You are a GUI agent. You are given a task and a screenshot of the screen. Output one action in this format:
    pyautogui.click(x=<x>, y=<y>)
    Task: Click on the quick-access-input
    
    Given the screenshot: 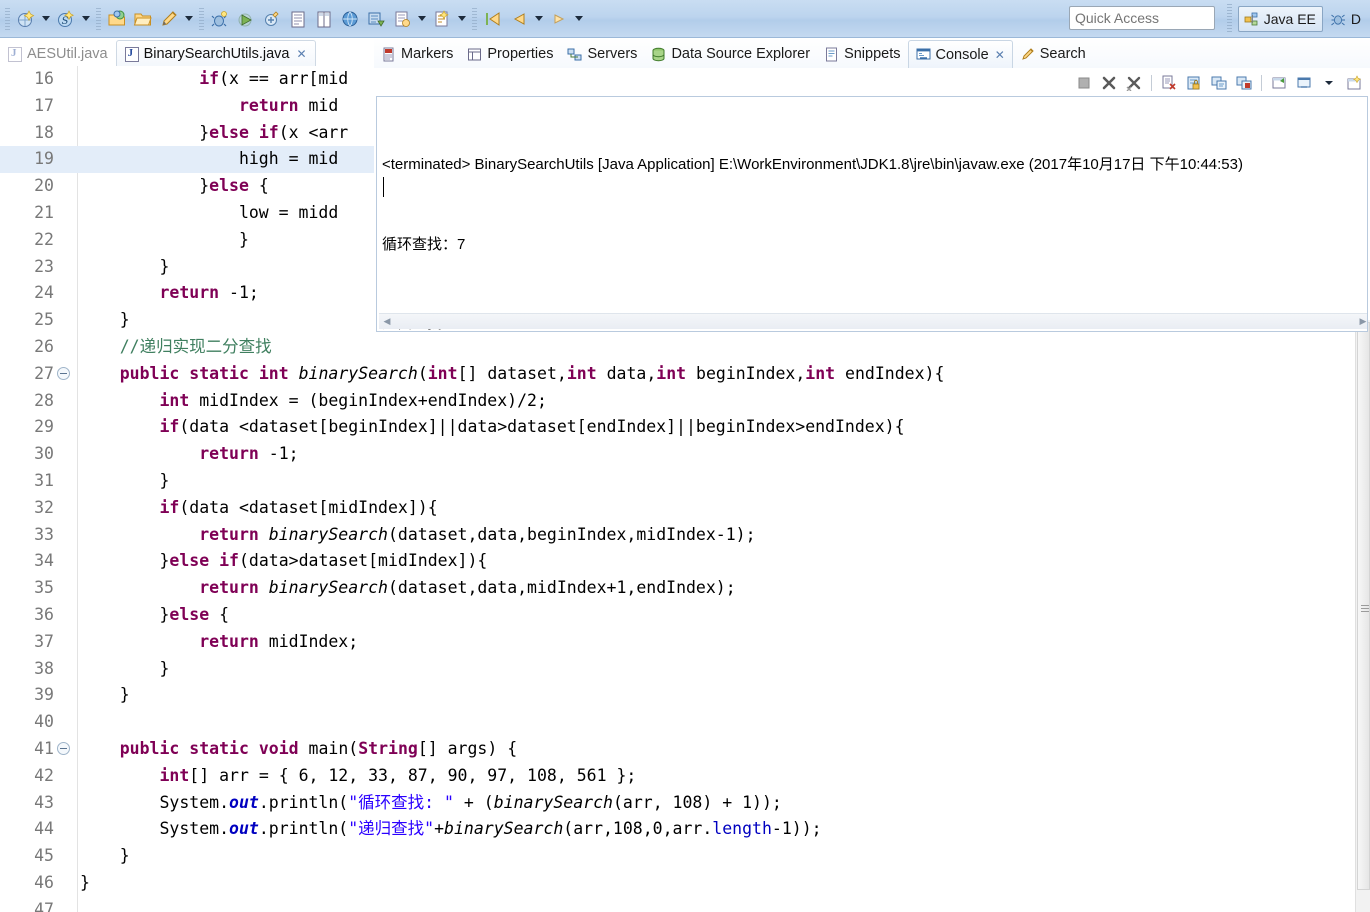 What is the action you would take?
    pyautogui.click(x=1142, y=18)
    